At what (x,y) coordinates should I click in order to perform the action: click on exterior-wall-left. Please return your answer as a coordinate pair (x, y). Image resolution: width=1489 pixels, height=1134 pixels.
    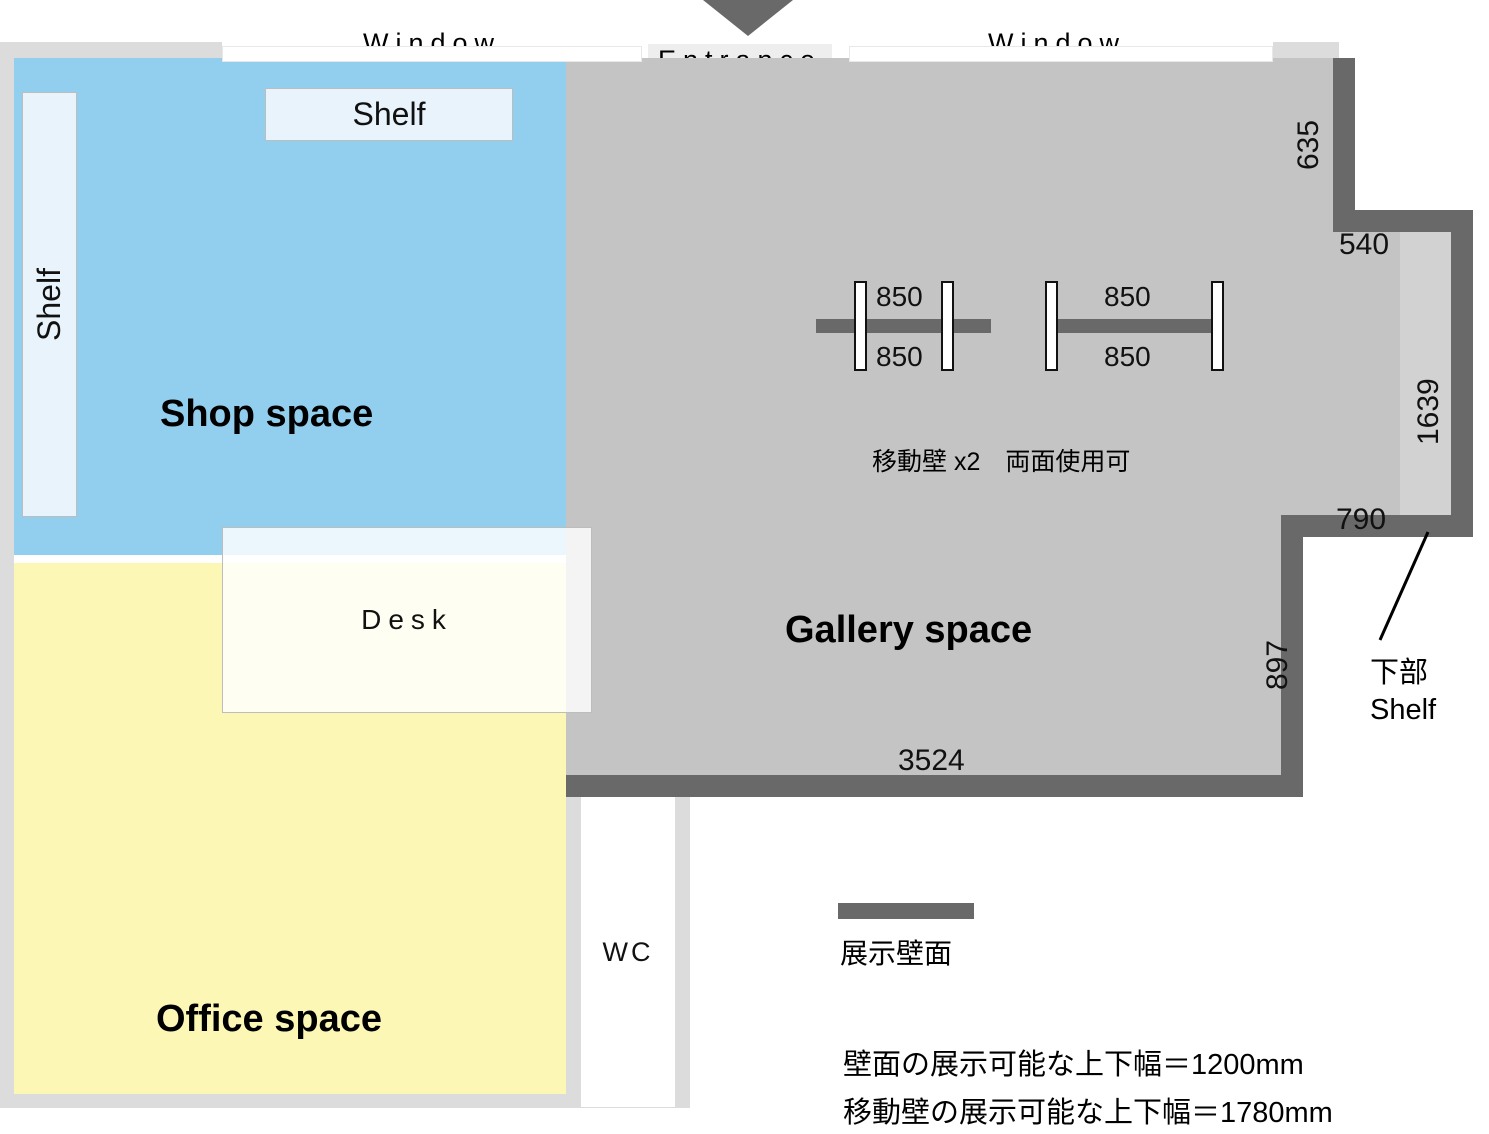
    Looking at the image, I should click on (7, 575).